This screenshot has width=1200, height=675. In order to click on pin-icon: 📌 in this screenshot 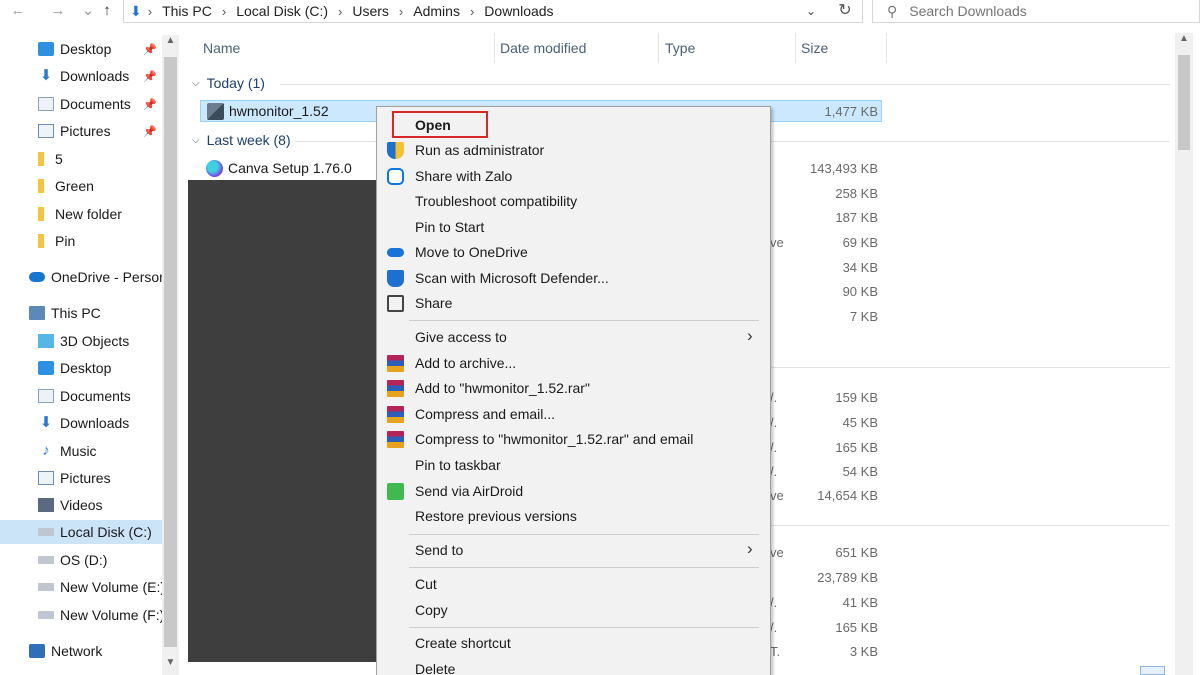, I will do `click(150, 49)`.